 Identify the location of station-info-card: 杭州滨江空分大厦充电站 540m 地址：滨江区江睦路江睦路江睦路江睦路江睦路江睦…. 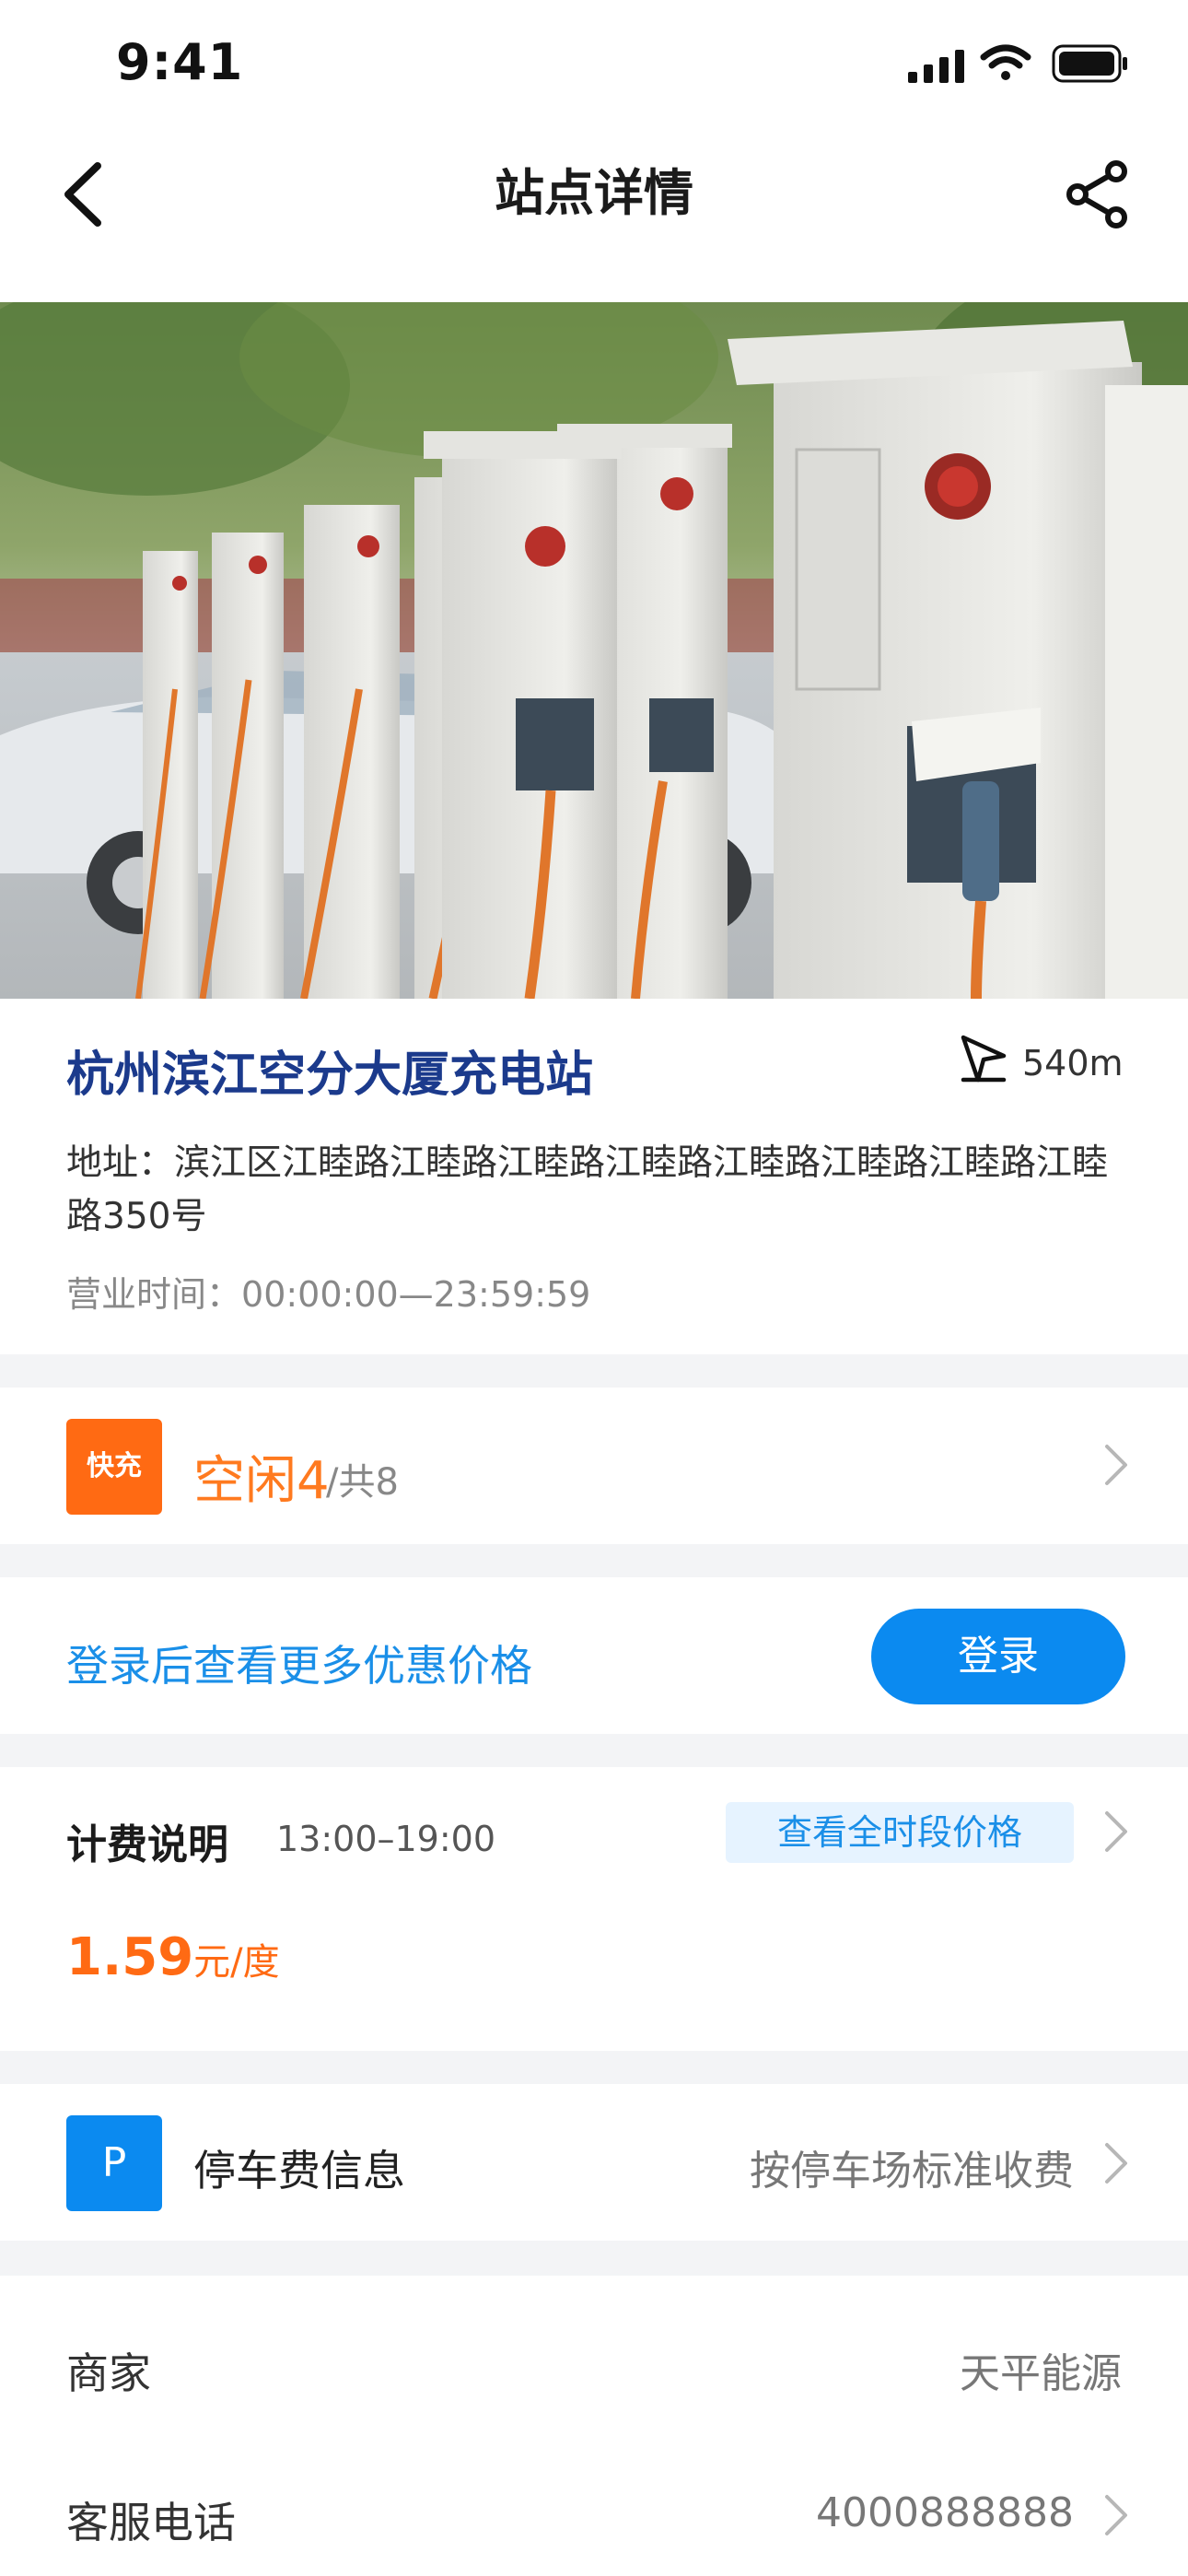
(594, 1176).